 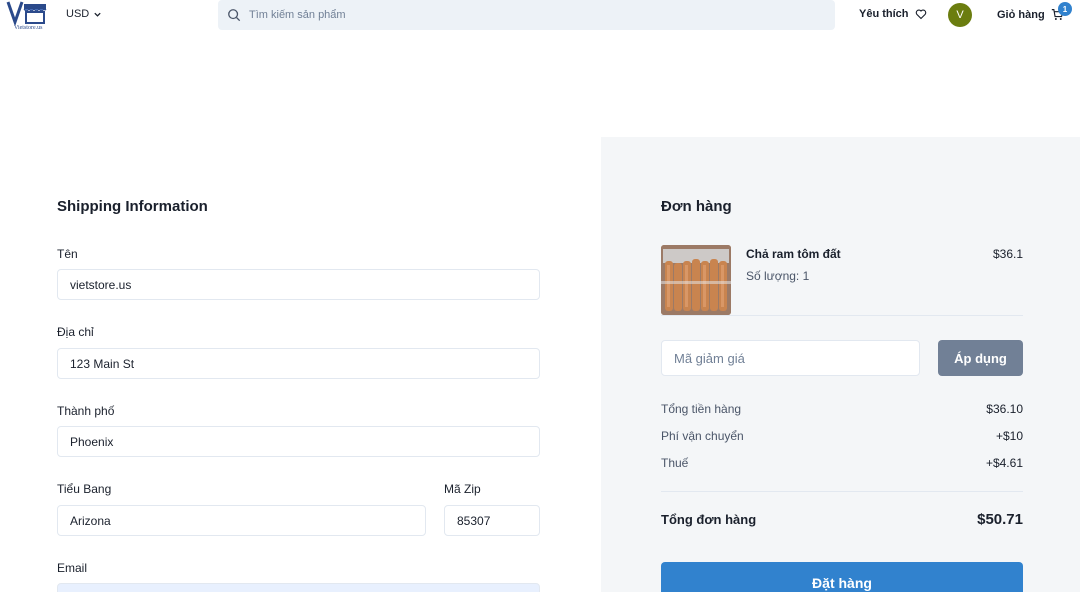 What do you see at coordinates (842, 519) in the screenshot?
I see `total-row: Tổng đơn hàng $50.71` at bounding box center [842, 519].